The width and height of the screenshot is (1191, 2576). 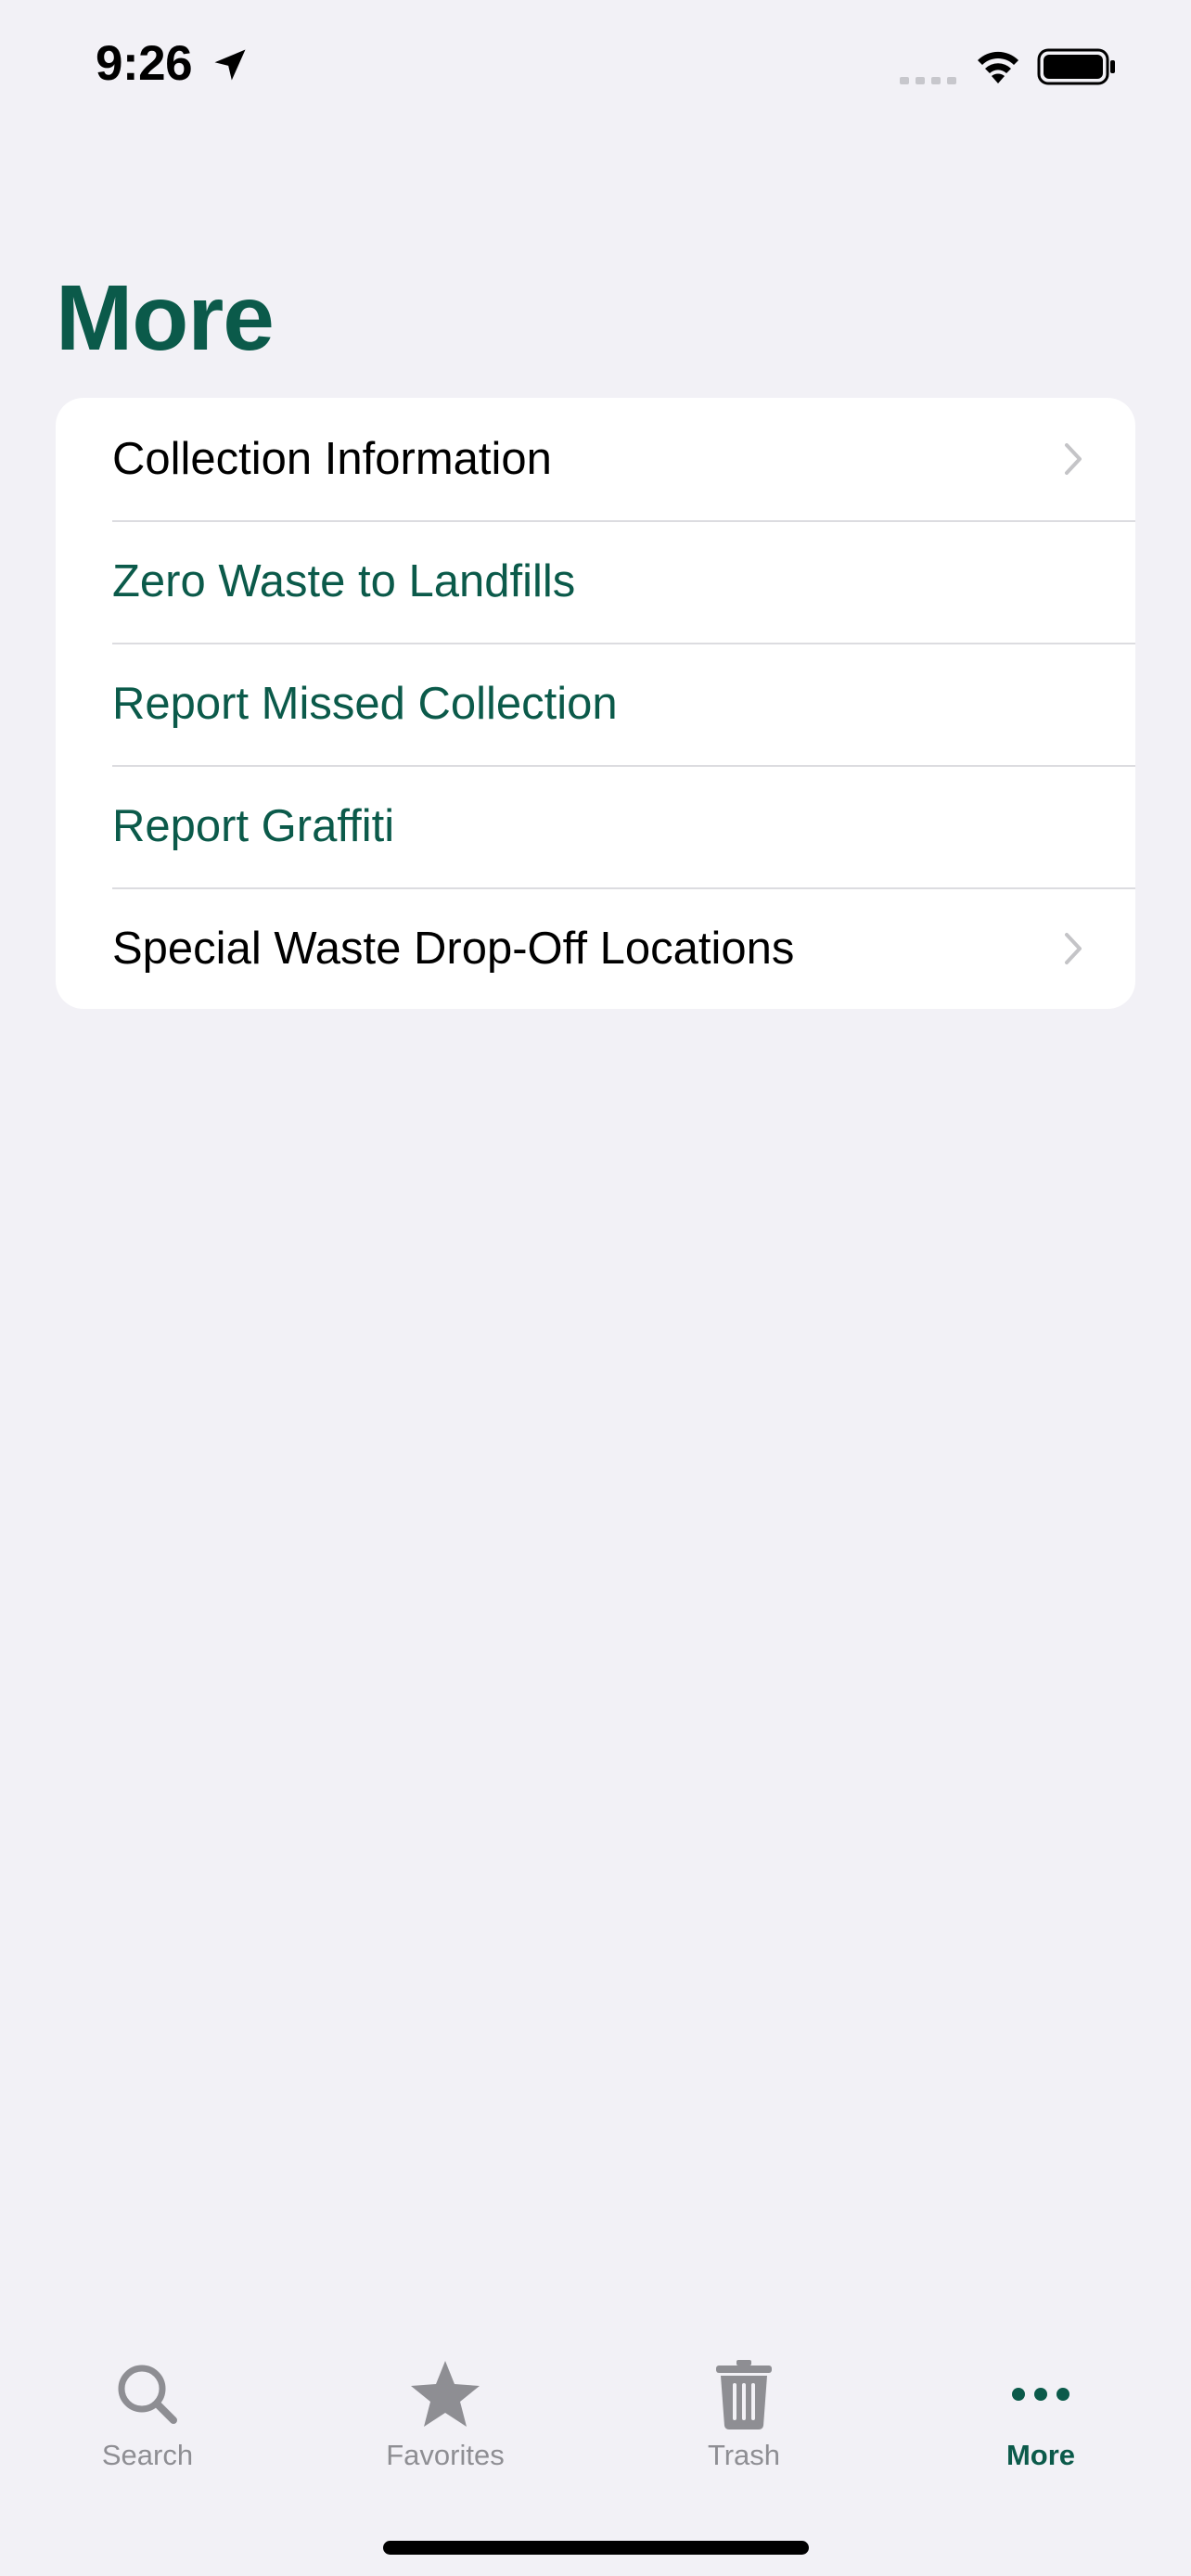 What do you see at coordinates (1076, 66) in the screenshot?
I see `battery-icon` at bounding box center [1076, 66].